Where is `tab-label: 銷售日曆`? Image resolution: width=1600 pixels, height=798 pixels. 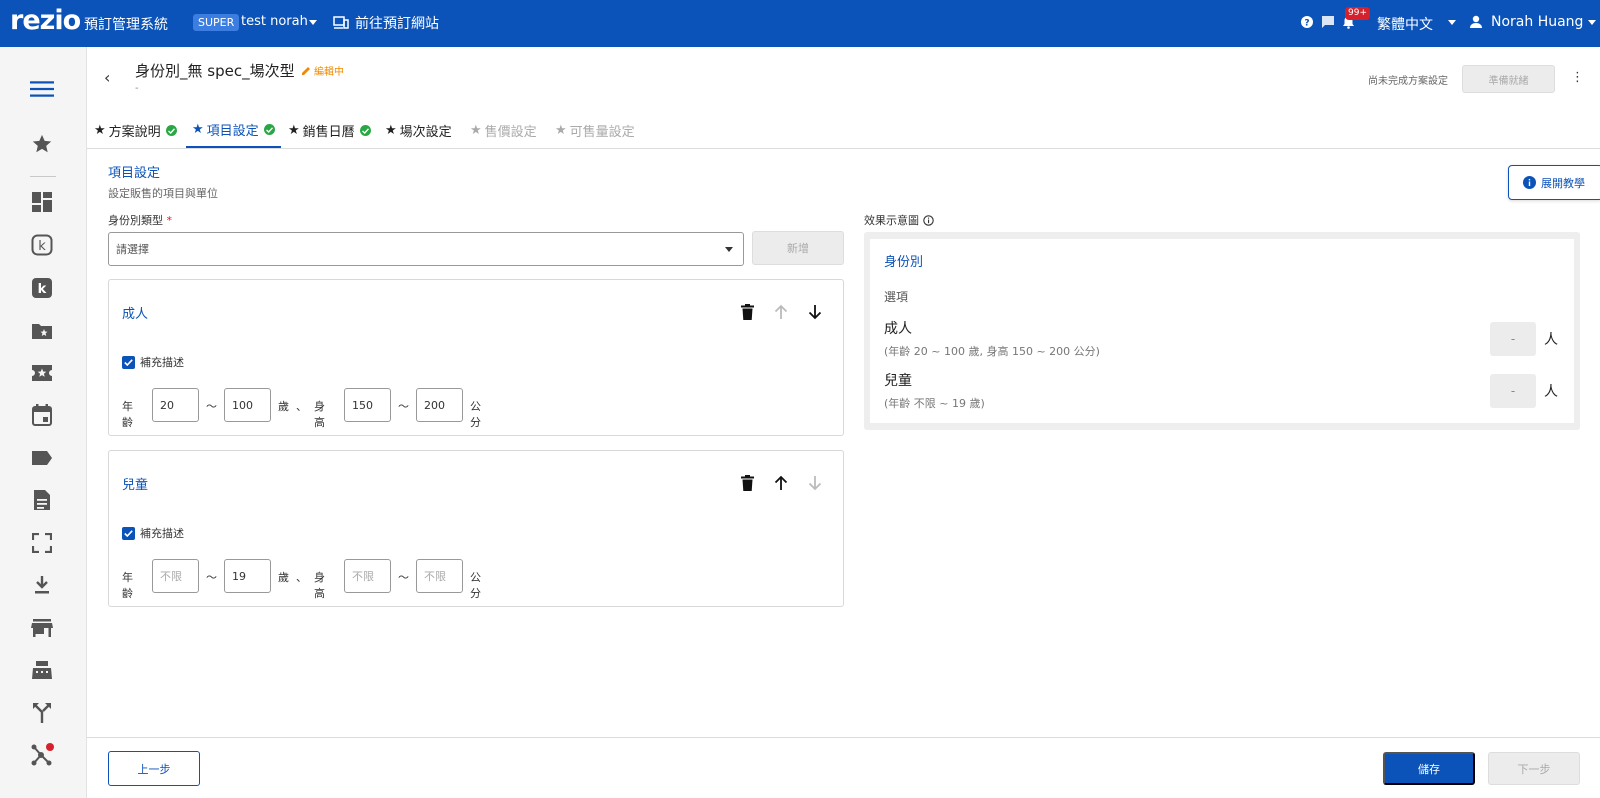 tab-label: 銷售日曆 is located at coordinates (328, 132).